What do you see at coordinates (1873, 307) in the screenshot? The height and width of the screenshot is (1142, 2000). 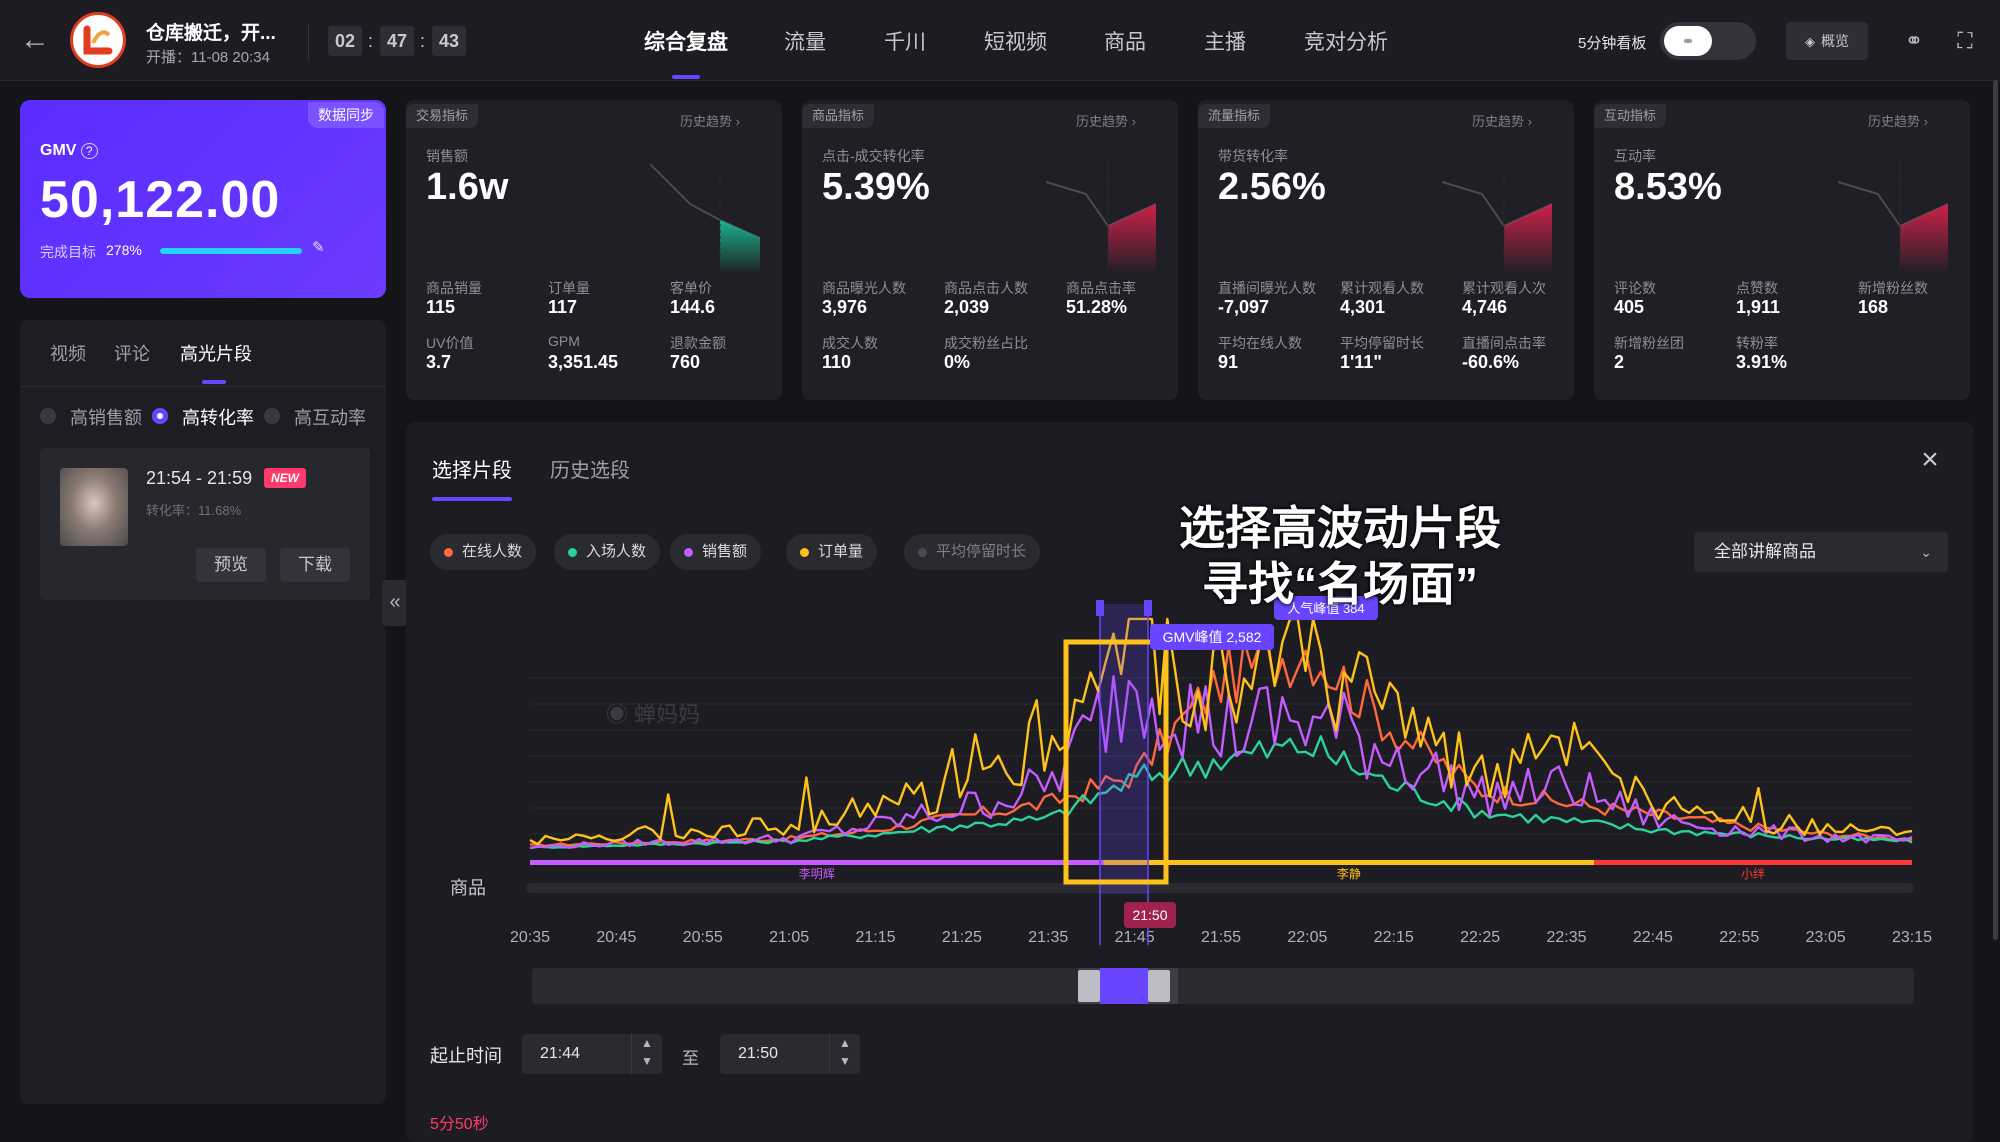 I see `sub-metric-value: 168` at bounding box center [1873, 307].